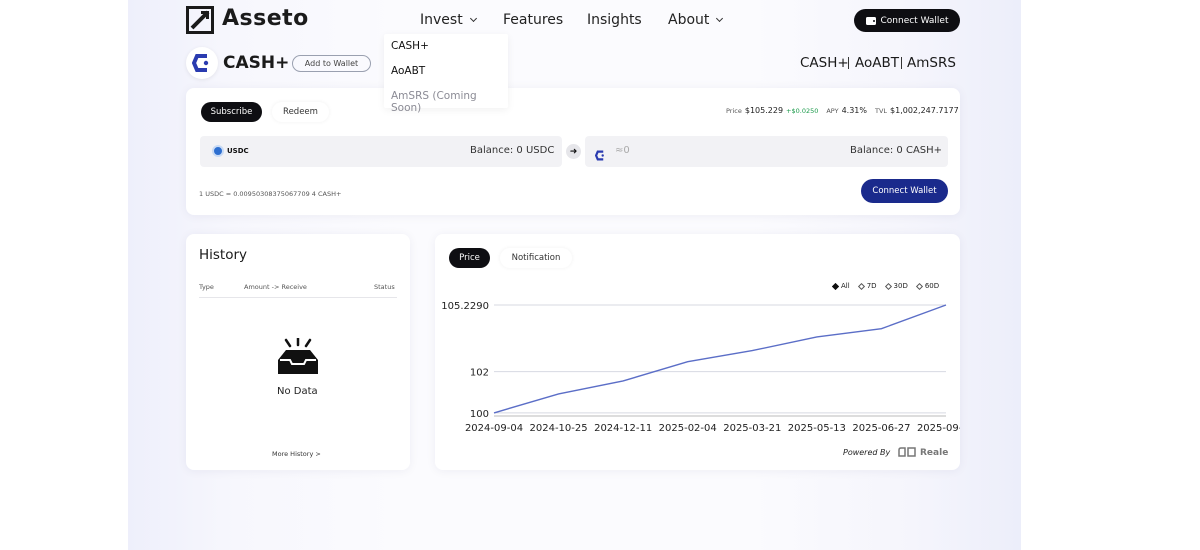  Describe the element at coordinates (238, 151) in the screenshot. I see `from-token-label: USDC` at that location.